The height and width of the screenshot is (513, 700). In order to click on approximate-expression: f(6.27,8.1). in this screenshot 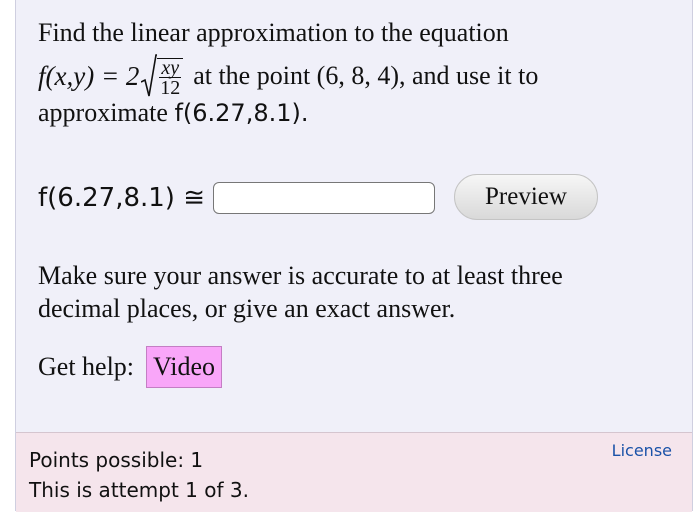, I will do `click(241, 113)`.